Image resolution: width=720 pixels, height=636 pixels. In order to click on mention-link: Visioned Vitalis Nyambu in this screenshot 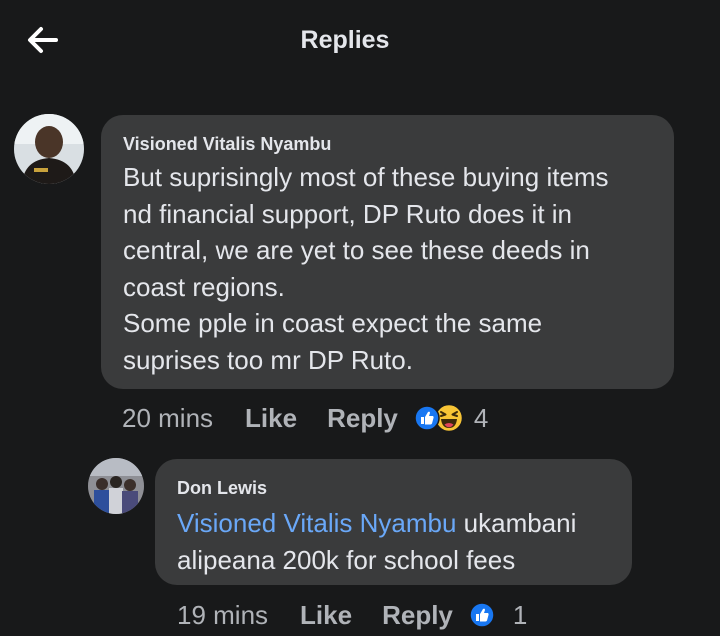, I will do `click(316, 523)`.